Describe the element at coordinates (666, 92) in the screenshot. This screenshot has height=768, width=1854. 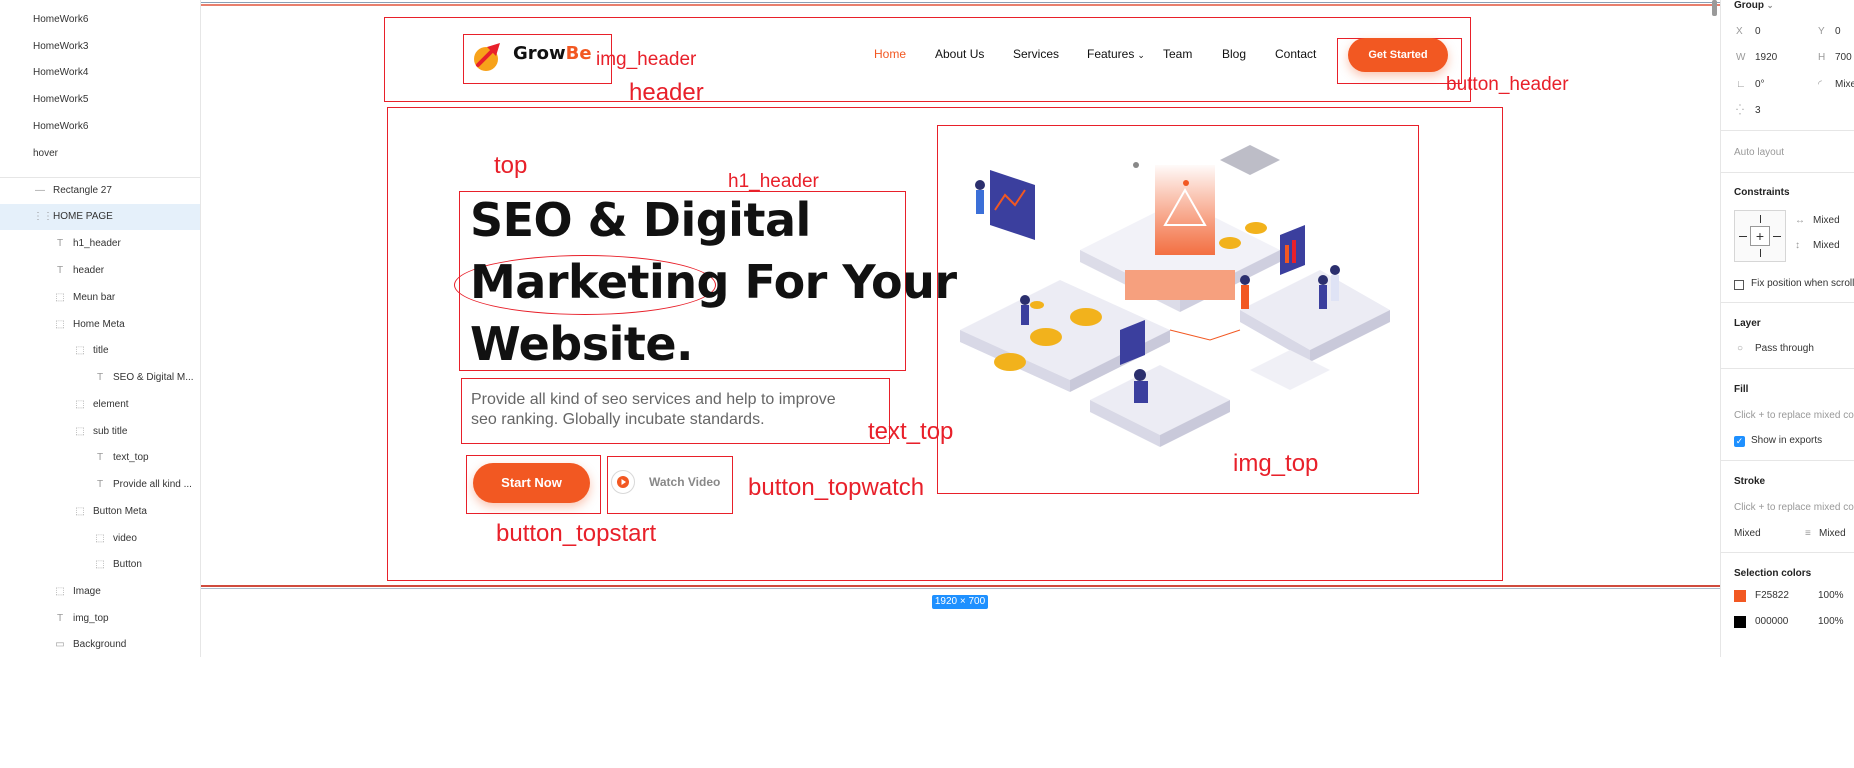
I see `annotation-header: header` at that location.